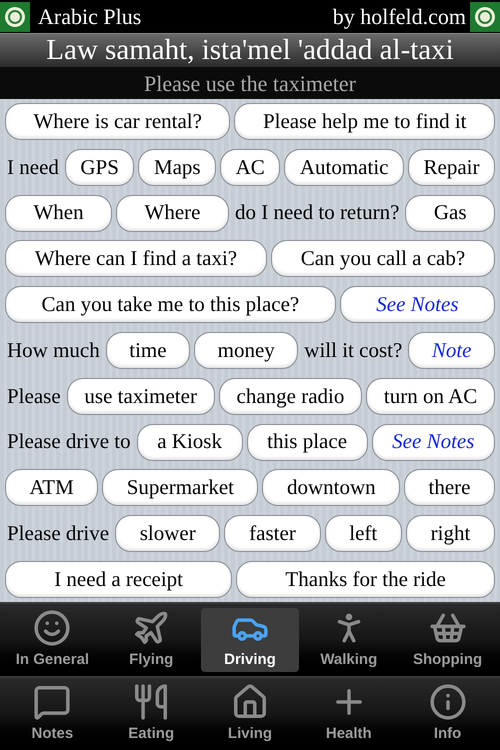  I want to click on phrase-button: slower, so click(167, 533).